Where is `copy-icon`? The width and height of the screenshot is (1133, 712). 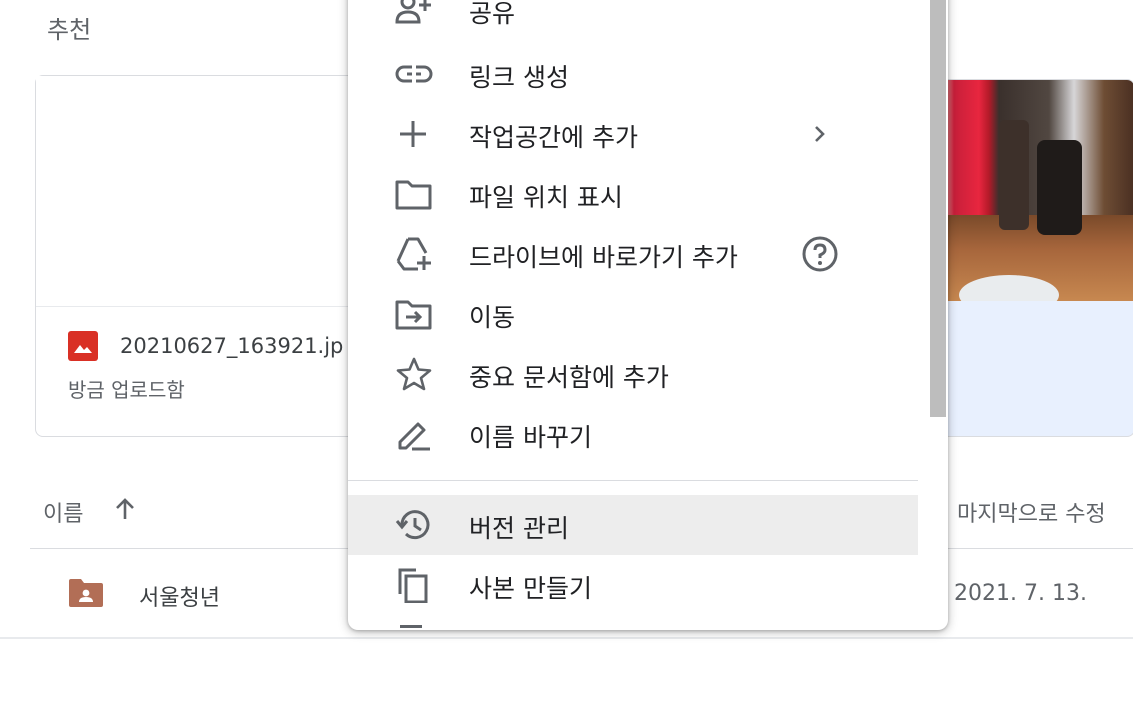 copy-icon is located at coordinates (414, 585).